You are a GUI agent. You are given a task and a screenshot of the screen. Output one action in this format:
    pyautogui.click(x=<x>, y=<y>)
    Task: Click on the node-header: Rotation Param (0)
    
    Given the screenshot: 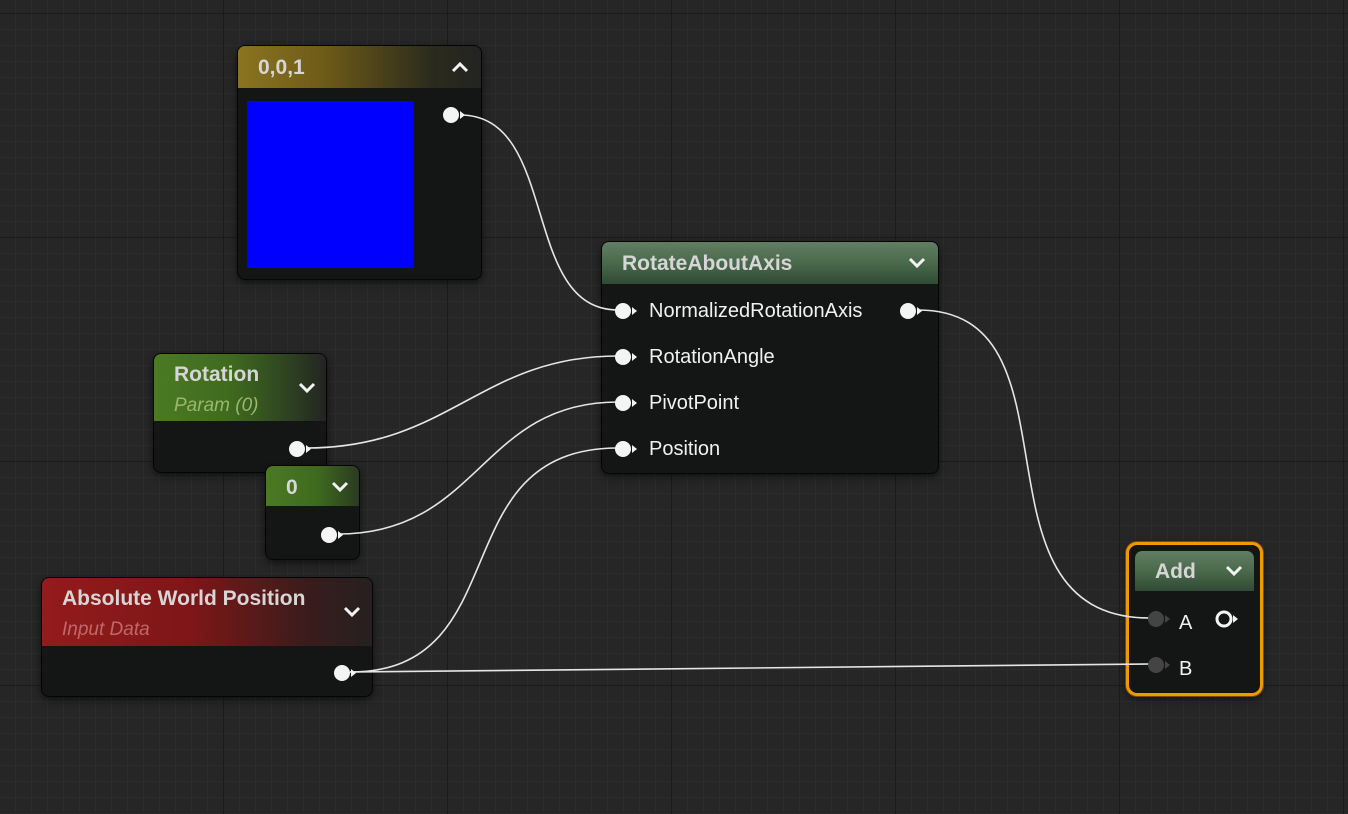 What is the action you would take?
    pyautogui.click(x=240, y=387)
    